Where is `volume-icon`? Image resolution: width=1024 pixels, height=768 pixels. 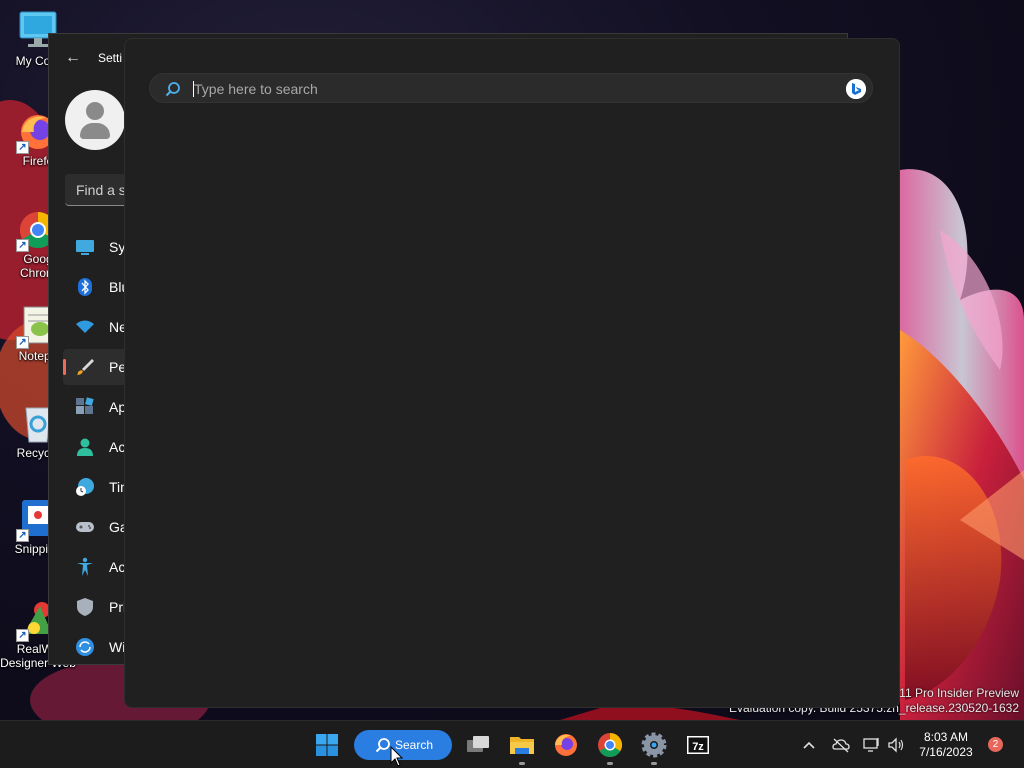 volume-icon is located at coordinates (896, 745).